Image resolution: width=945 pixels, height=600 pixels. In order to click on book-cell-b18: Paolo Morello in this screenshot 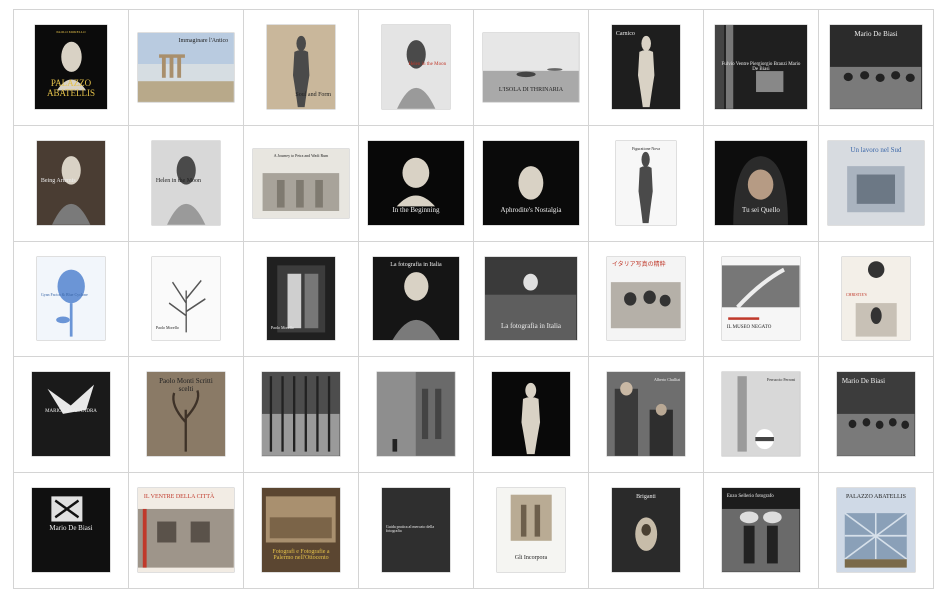, I will do `click(186, 299)`.